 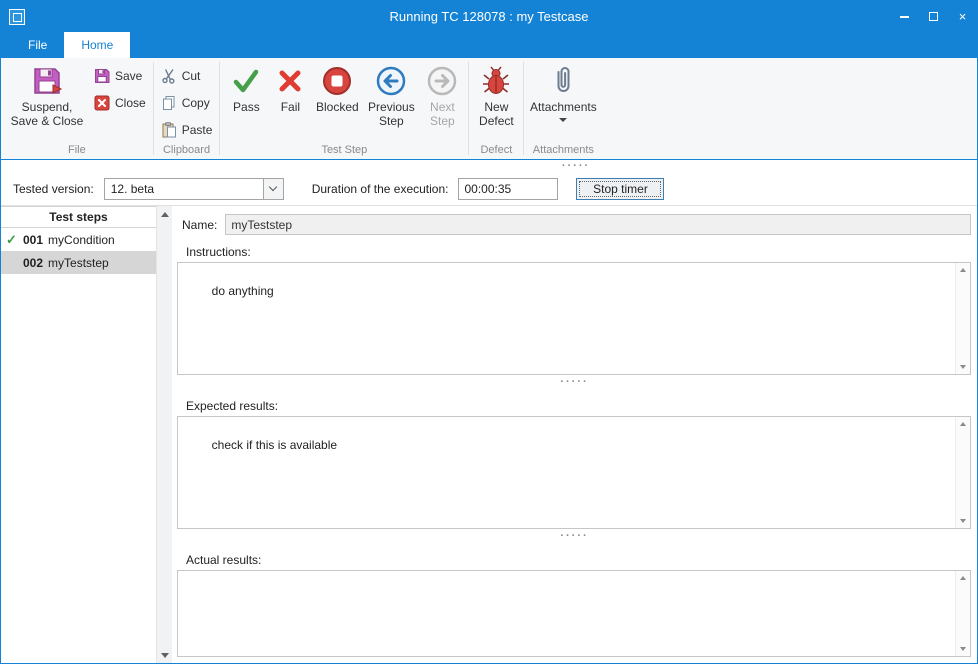 What do you see at coordinates (442, 114) in the screenshot?
I see `next-step-label: Next Step` at bounding box center [442, 114].